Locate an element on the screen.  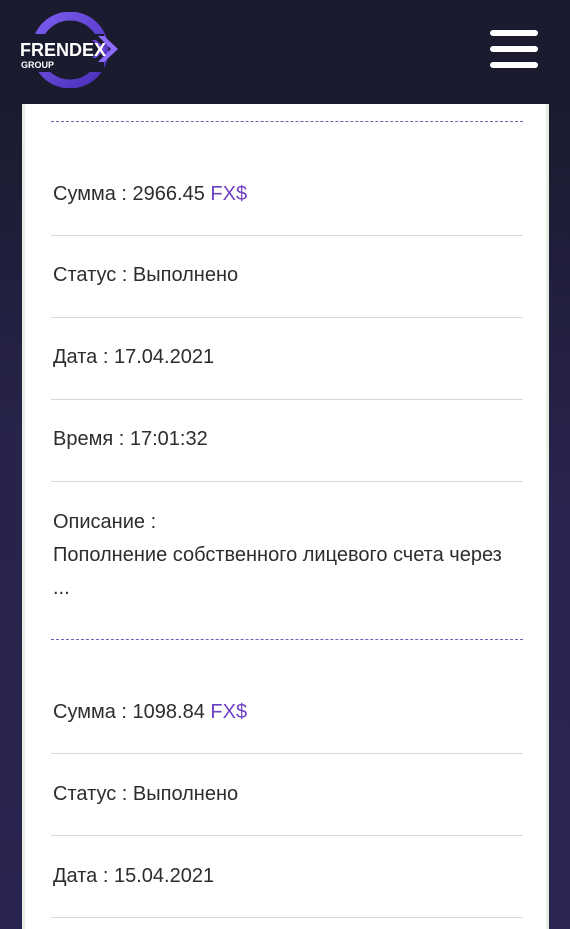
frendex-logo: FRENDEX GROUP is located at coordinates (73, 50).